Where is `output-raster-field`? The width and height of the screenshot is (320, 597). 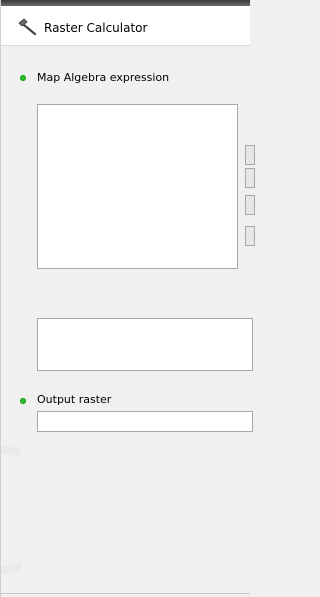
output-raster-field is located at coordinates (145, 421).